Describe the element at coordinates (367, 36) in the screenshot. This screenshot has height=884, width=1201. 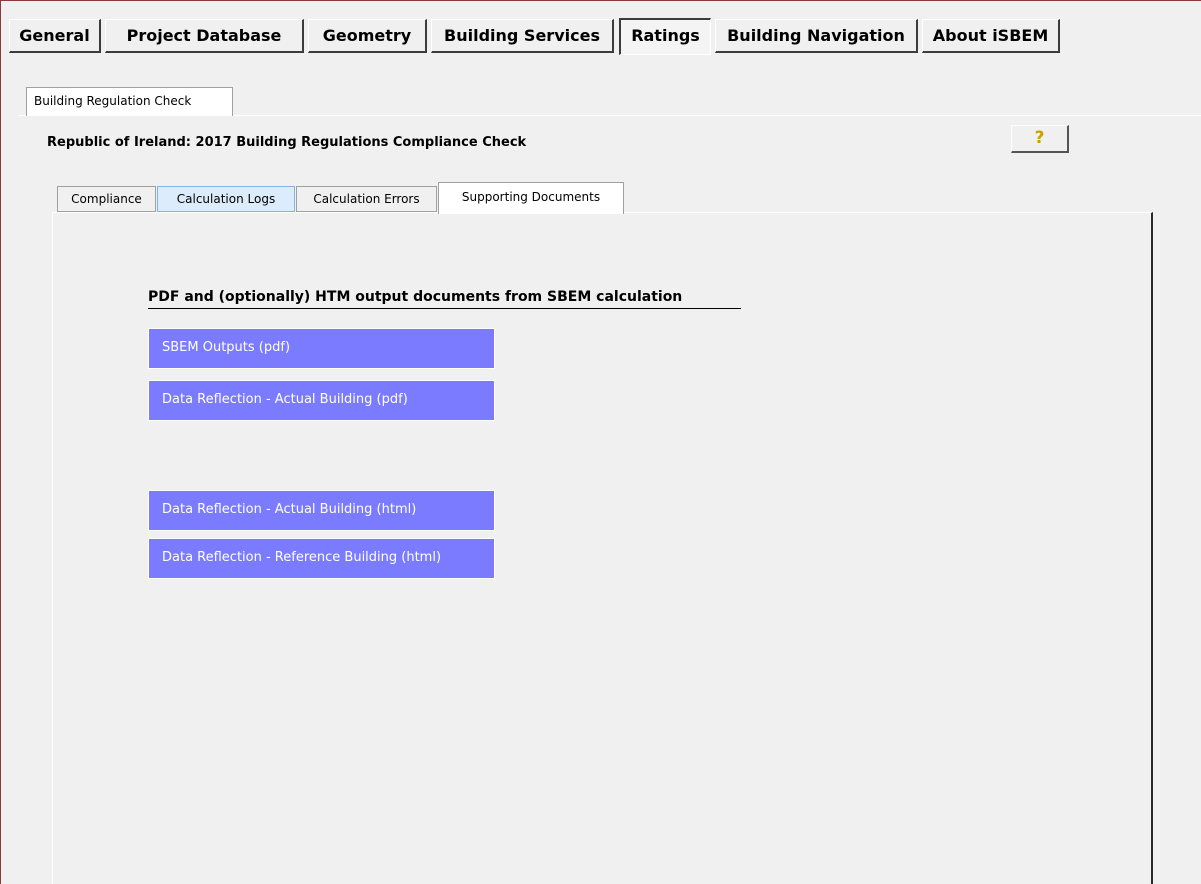
I see `tab-geometry: Geometry` at that location.